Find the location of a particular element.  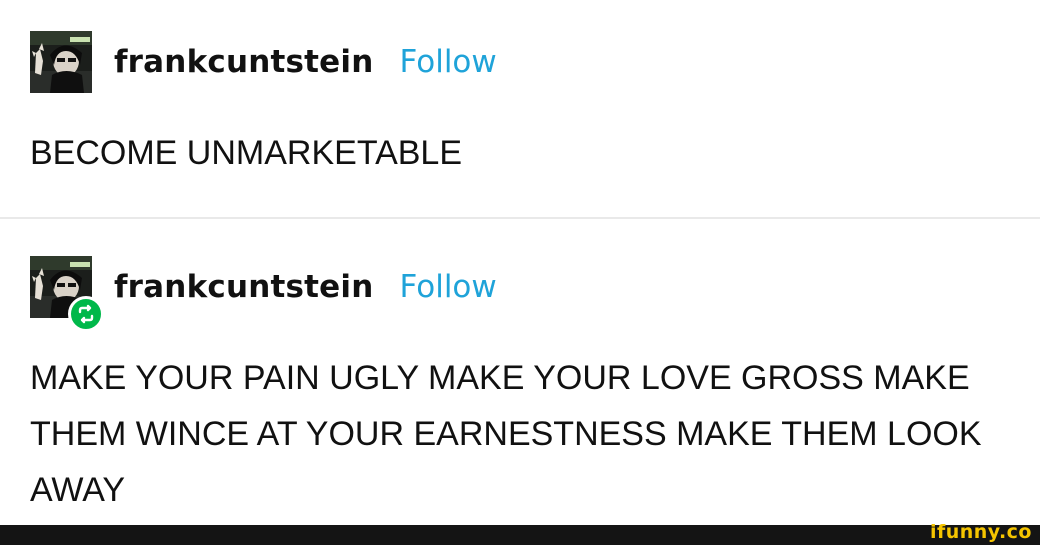

watermark-bar: ifunny.co is located at coordinates (520, 533).